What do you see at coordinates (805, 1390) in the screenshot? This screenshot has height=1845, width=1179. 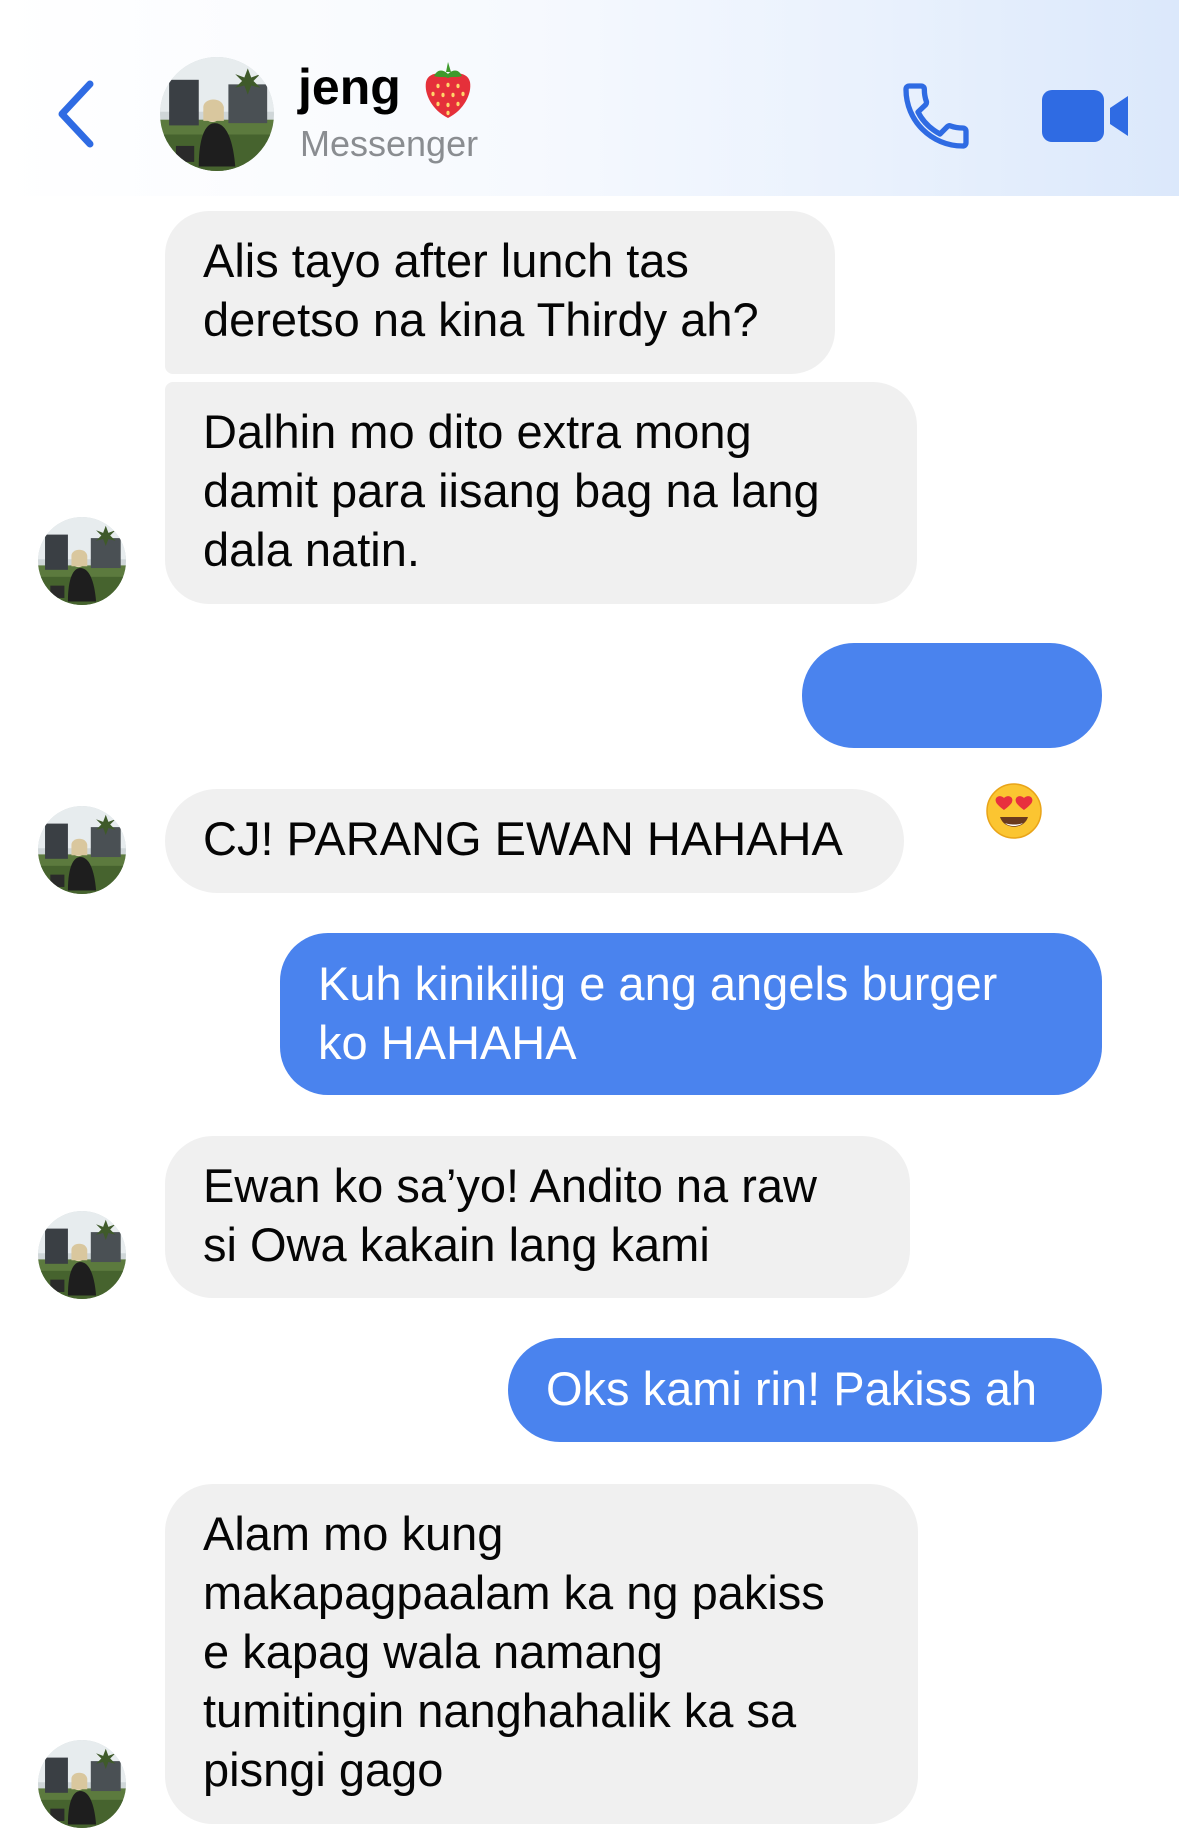 I see `outgoing-message: Oks kami rin! Pakiss ah` at bounding box center [805, 1390].